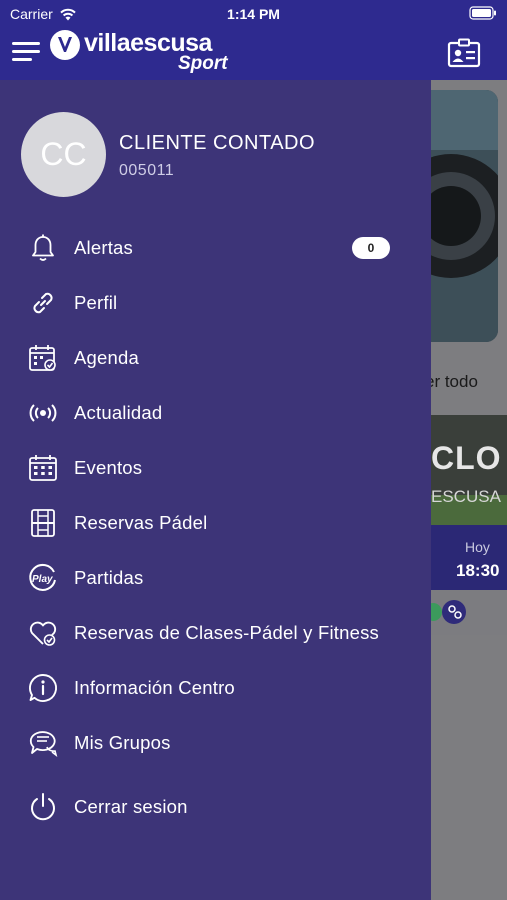 Image resolution: width=507 pixels, height=900 pixels. Describe the element at coordinates (469, 557) in the screenshot. I see `event-time-bar: Hoy 18:30` at that location.